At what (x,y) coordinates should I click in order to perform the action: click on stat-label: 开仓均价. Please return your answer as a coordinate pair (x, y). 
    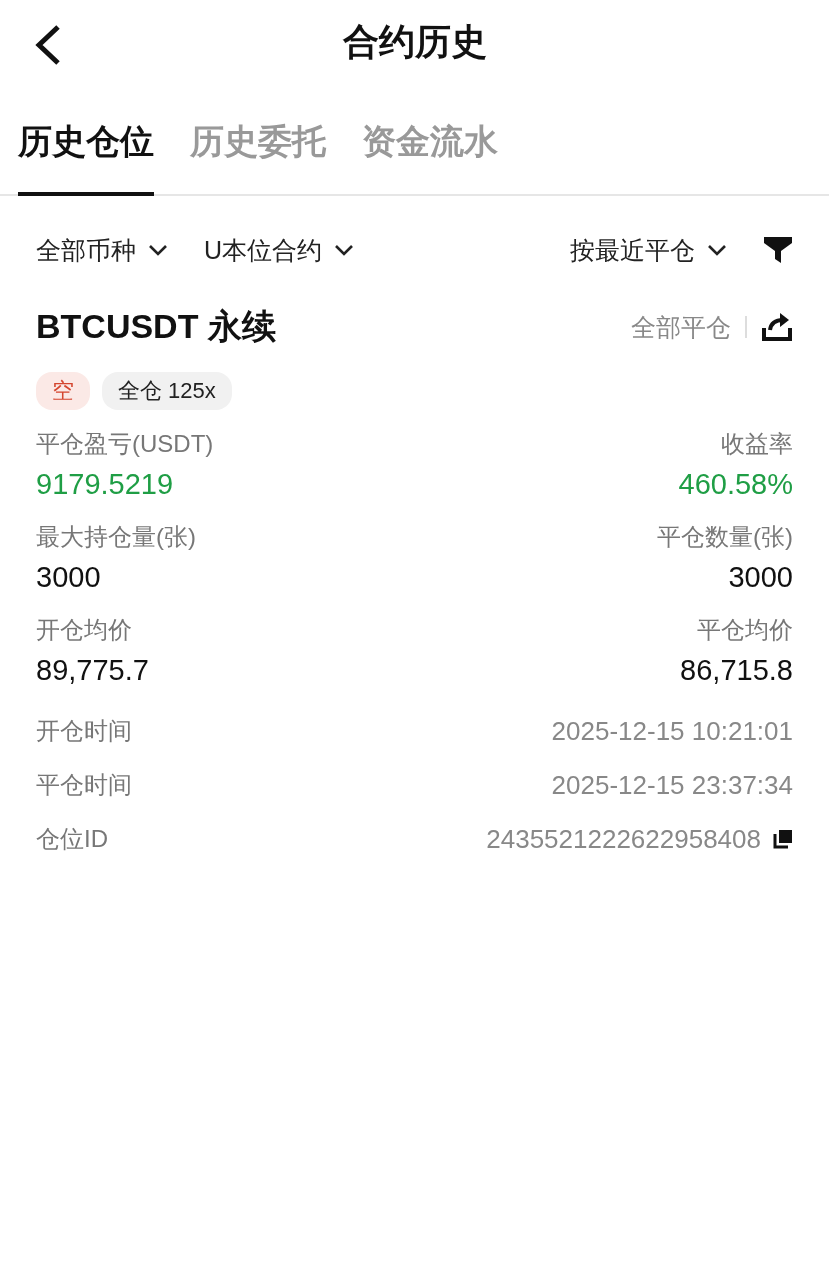
    Looking at the image, I should click on (84, 630).